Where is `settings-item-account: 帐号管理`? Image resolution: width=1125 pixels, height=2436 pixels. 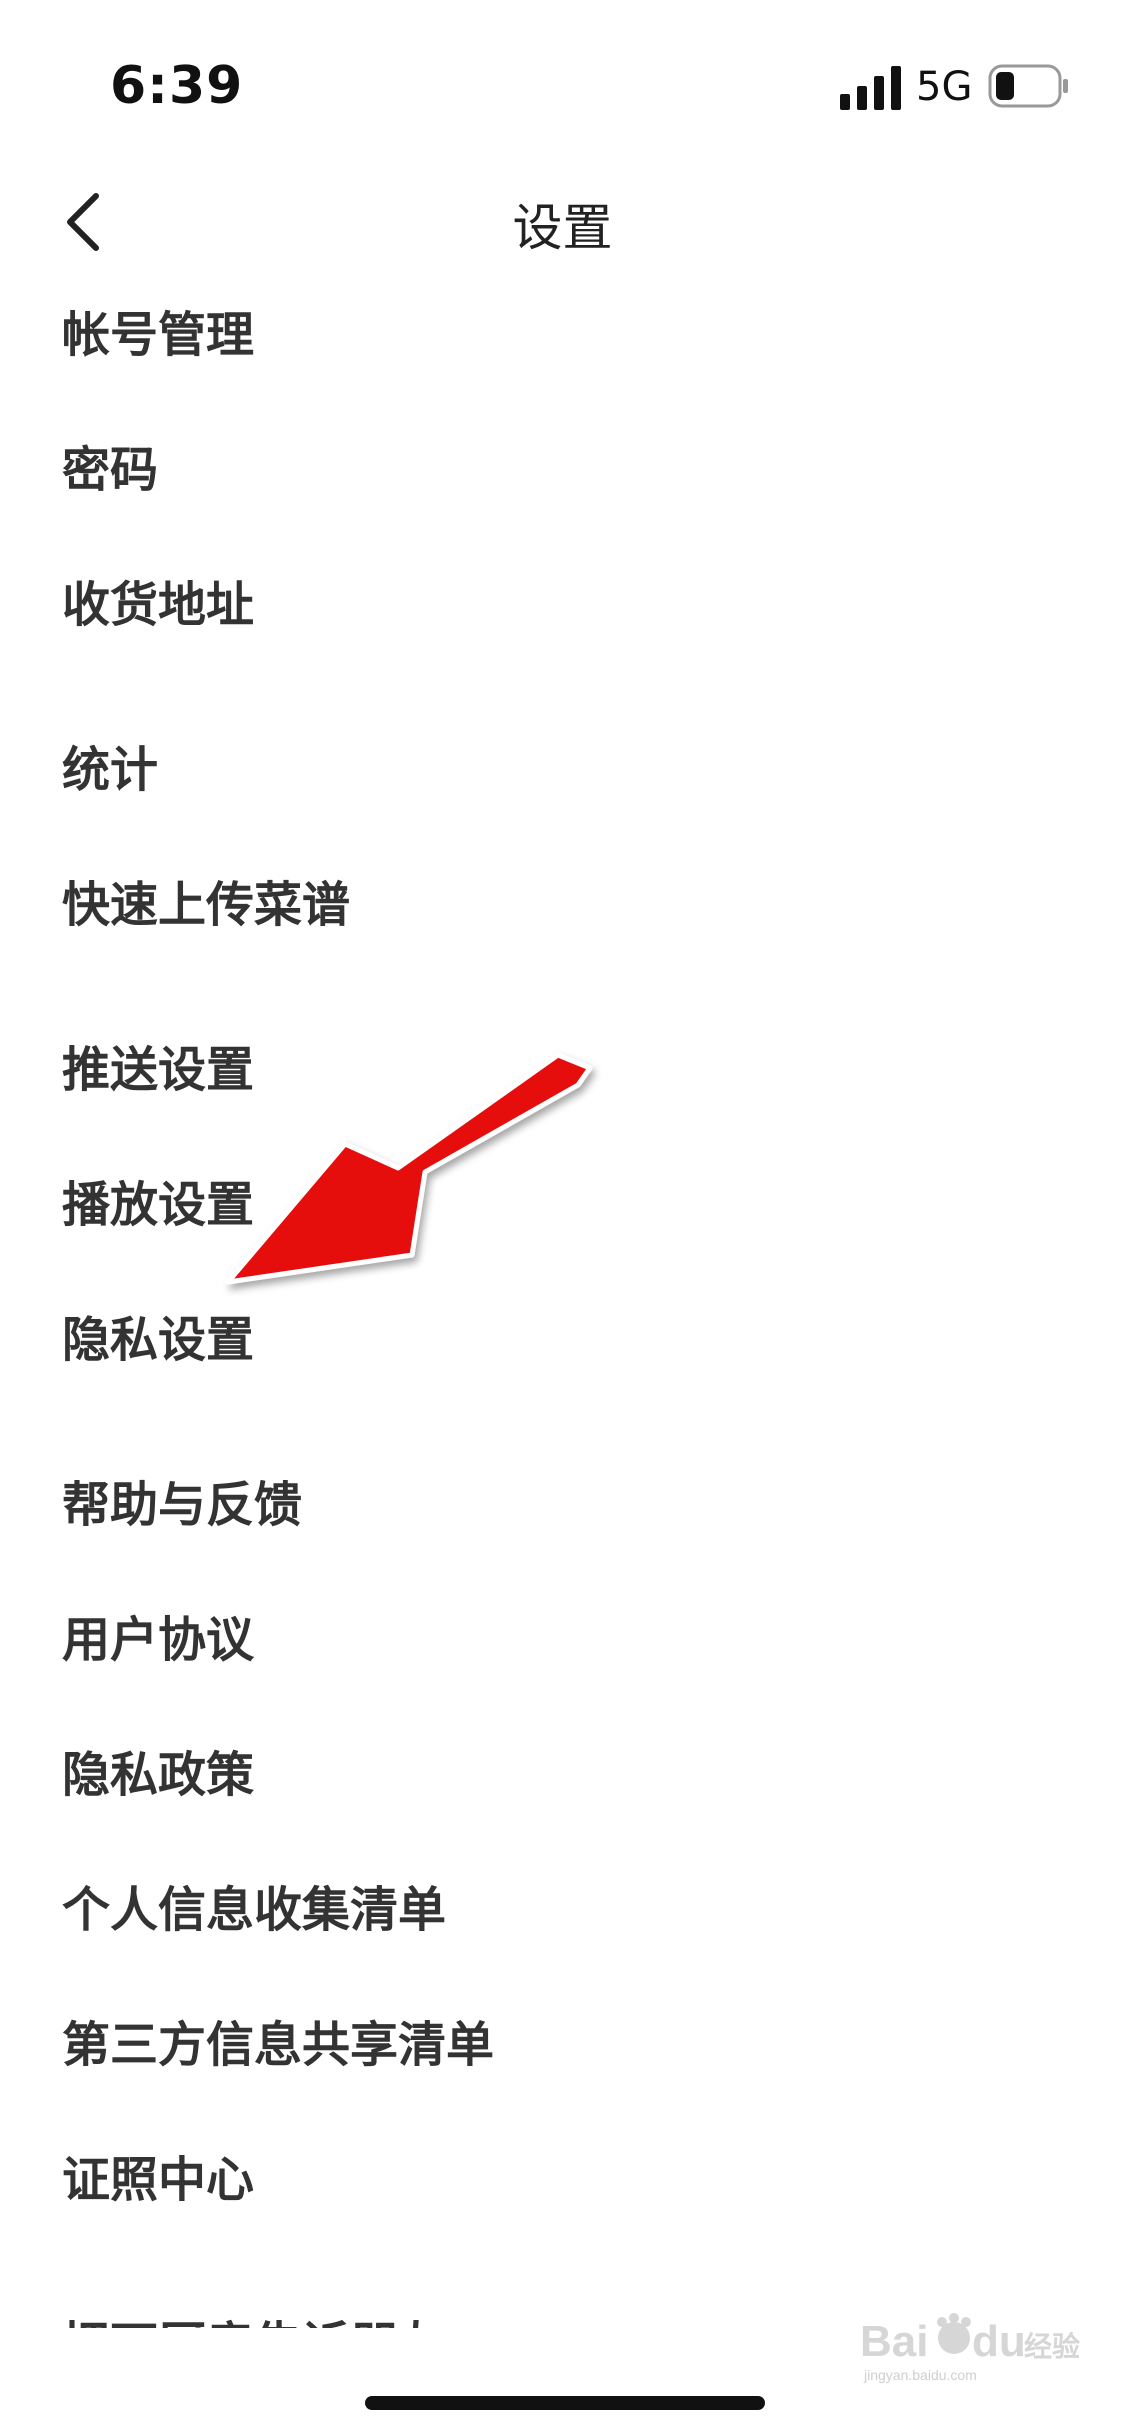
settings-item-account: 帐号管理 is located at coordinates (158, 335).